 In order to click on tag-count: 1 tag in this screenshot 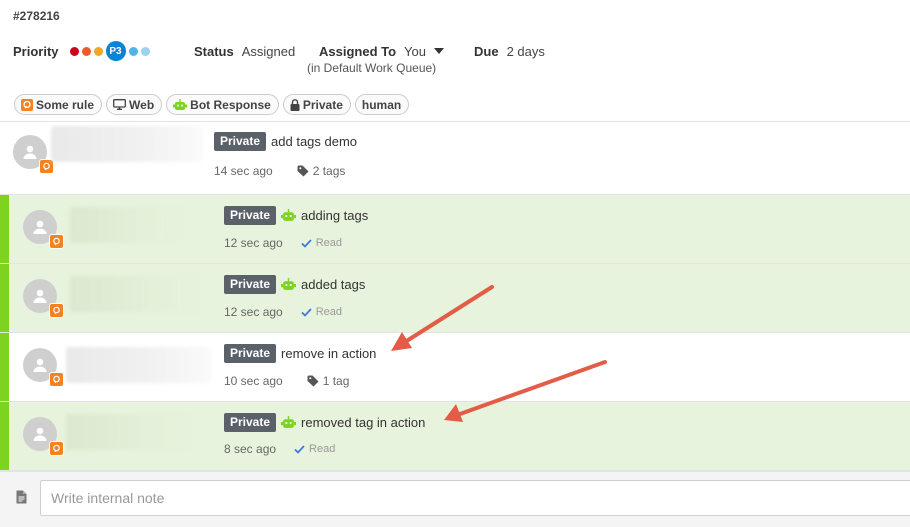, I will do `click(328, 381)`.